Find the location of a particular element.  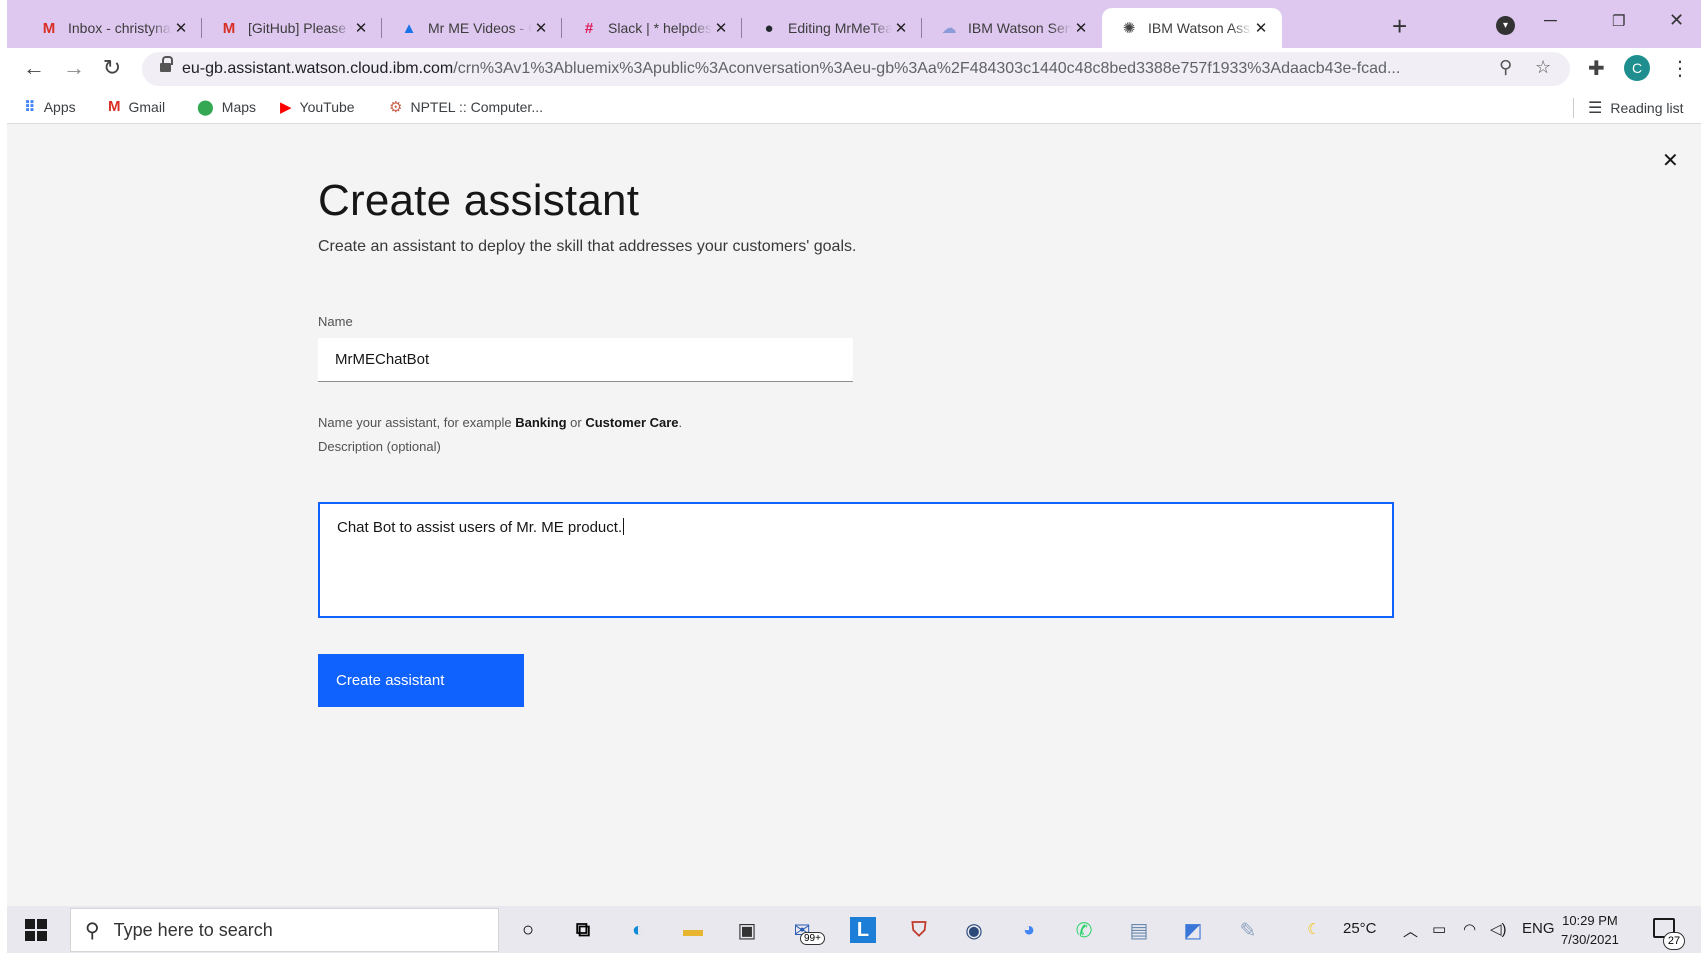

notepad-icon: ▤ is located at coordinates (1139, 930).